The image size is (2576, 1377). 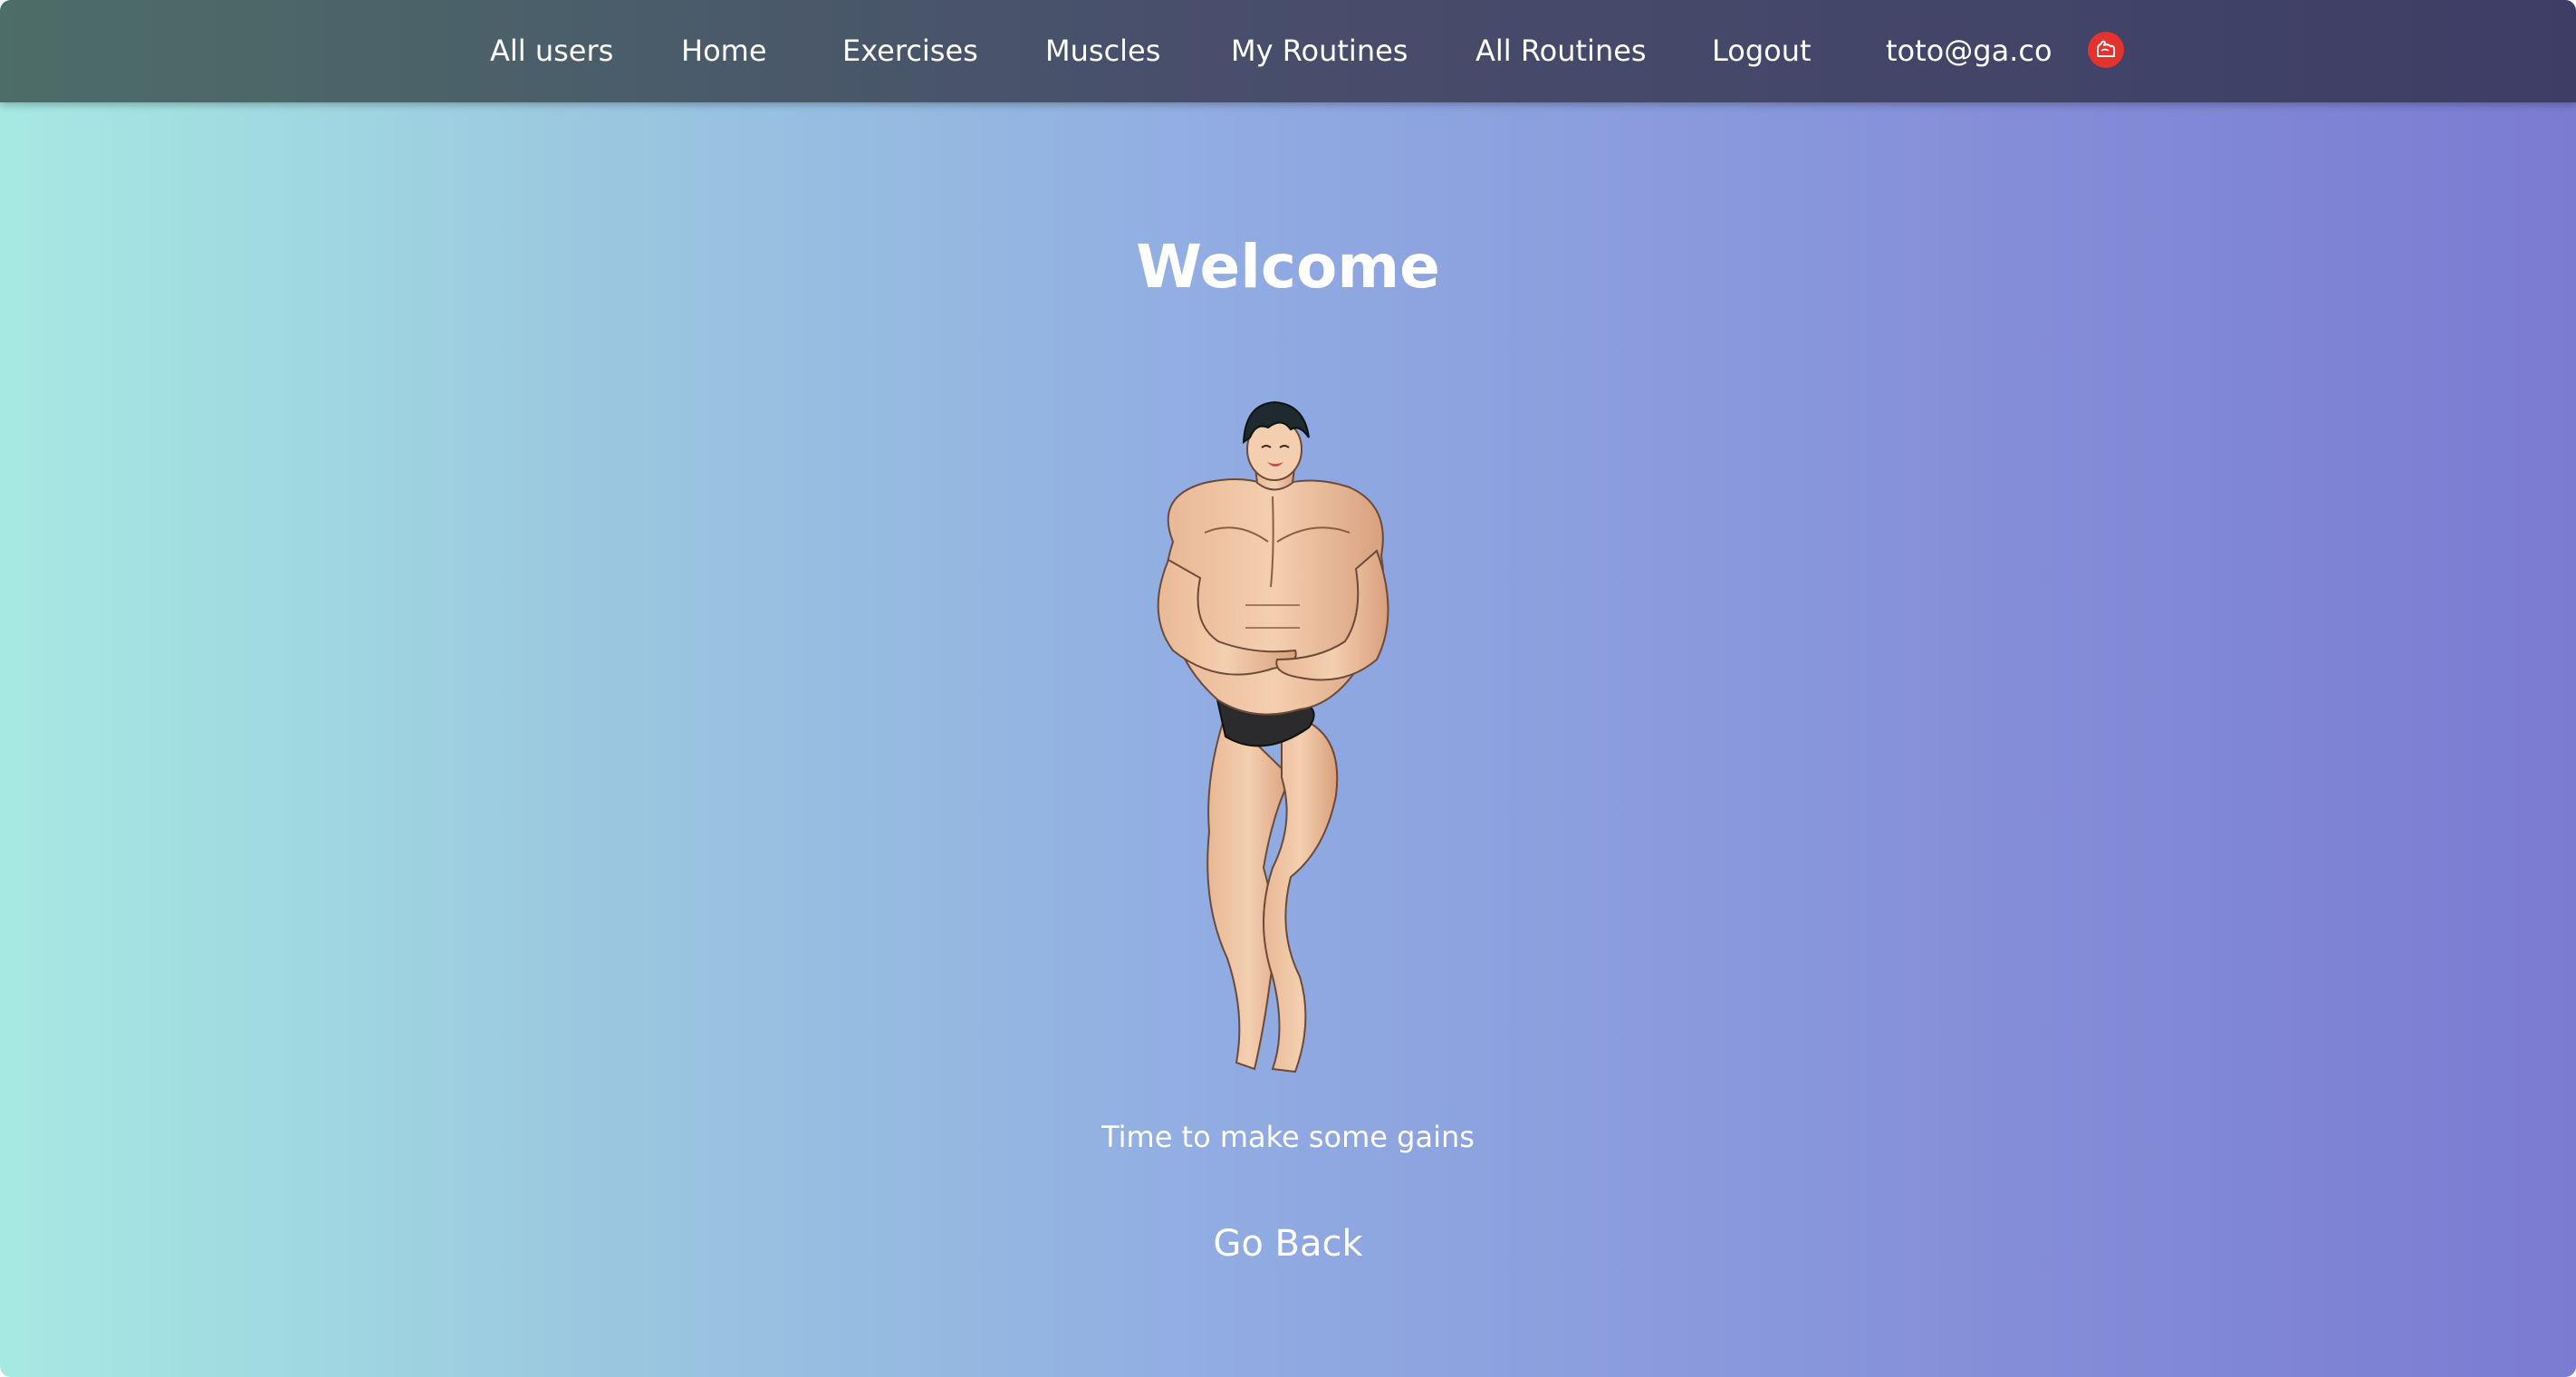 I want to click on welcome-tagline: Time to make some gains, so click(x=1288, y=1137).